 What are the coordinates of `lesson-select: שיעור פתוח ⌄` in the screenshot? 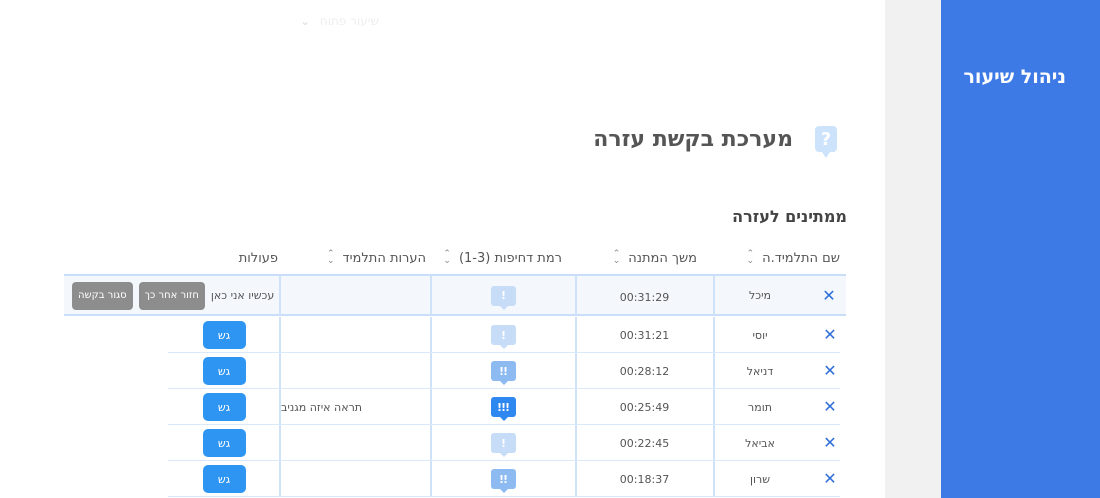 It's located at (339, 21).